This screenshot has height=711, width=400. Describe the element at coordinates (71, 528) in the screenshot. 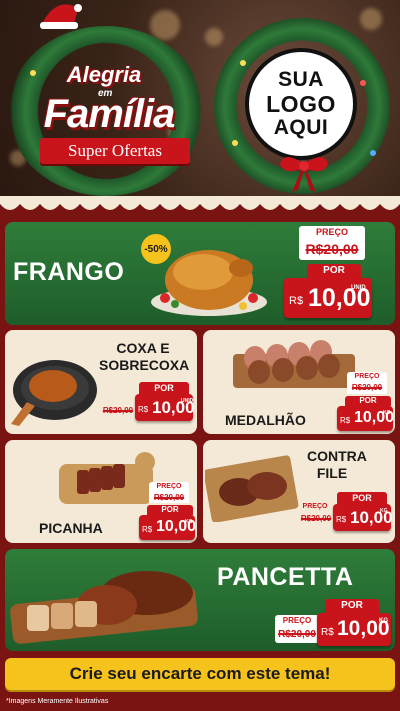

I see `product-name: PICANHA` at that location.